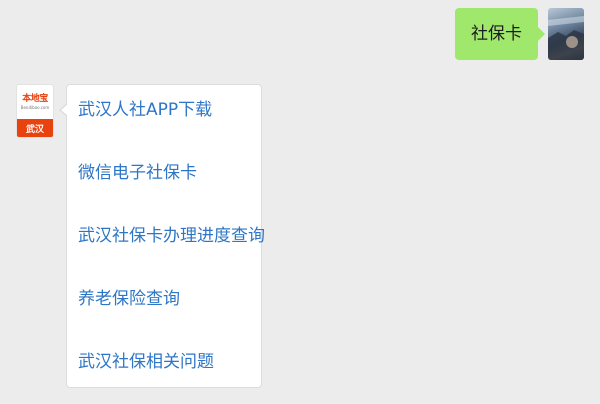 The width and height of the screenshot is (600, 404). I want to click on bendibao-logo: 本地宝 Bendibao.com, so click(35, 102).